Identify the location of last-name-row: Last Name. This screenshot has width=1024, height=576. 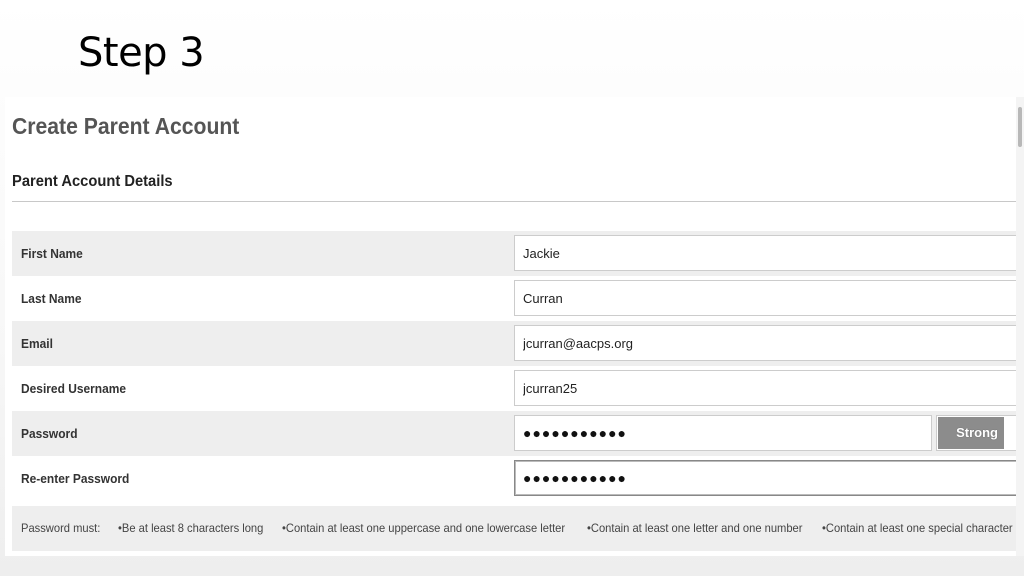
(516, 298).